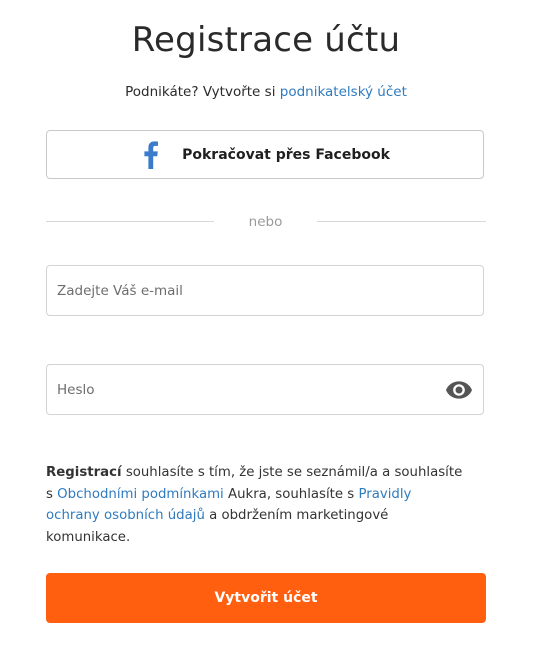  I want to click on create-account-button: Vytvořit účet, so click(266, 598).